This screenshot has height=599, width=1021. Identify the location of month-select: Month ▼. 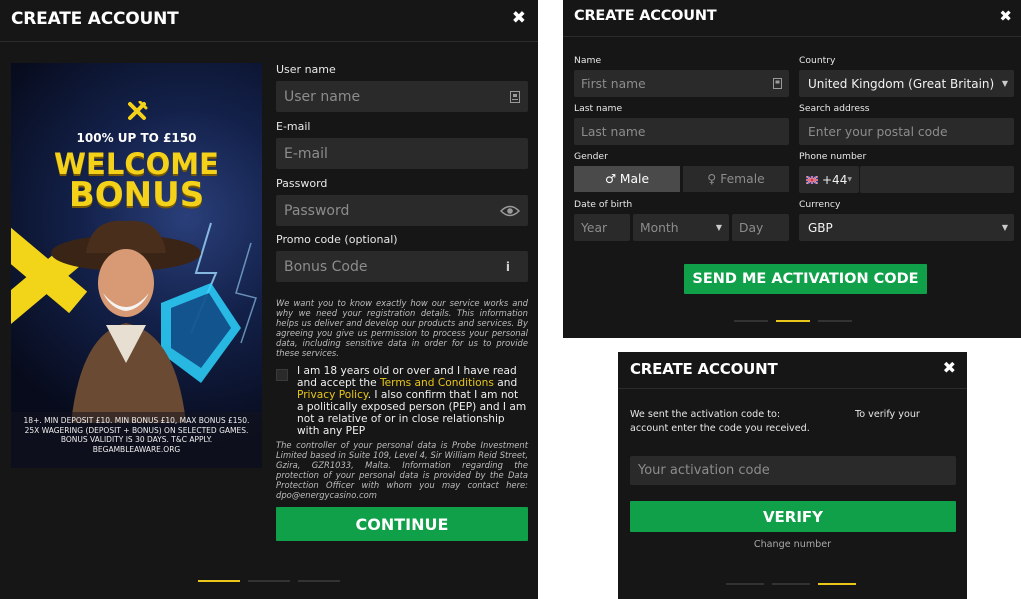
(681, 227).